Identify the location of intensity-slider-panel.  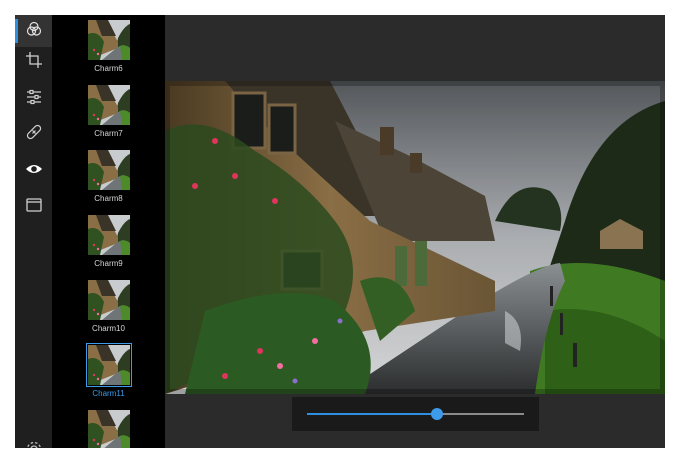
(415, 414).